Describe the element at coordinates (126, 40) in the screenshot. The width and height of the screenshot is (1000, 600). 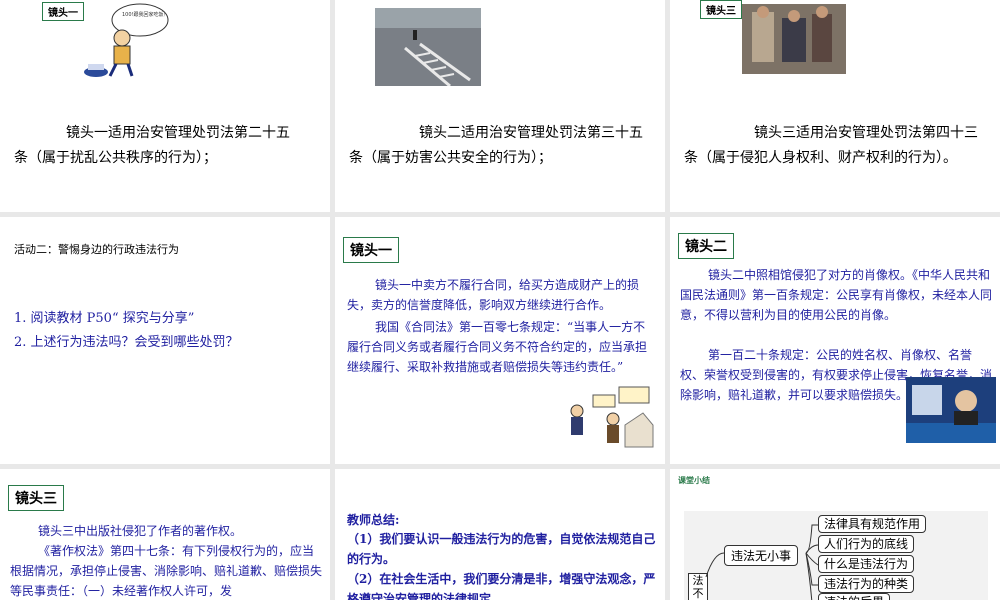
I see `cartoon-scene-image: 100!跟我回家吃饭！` at that location.